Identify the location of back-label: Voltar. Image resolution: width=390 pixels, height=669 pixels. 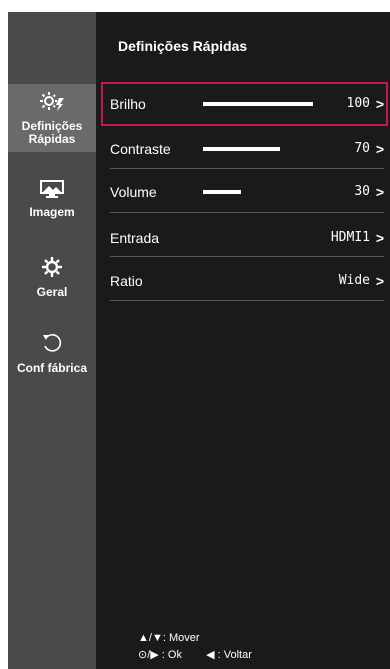
(237, 655).